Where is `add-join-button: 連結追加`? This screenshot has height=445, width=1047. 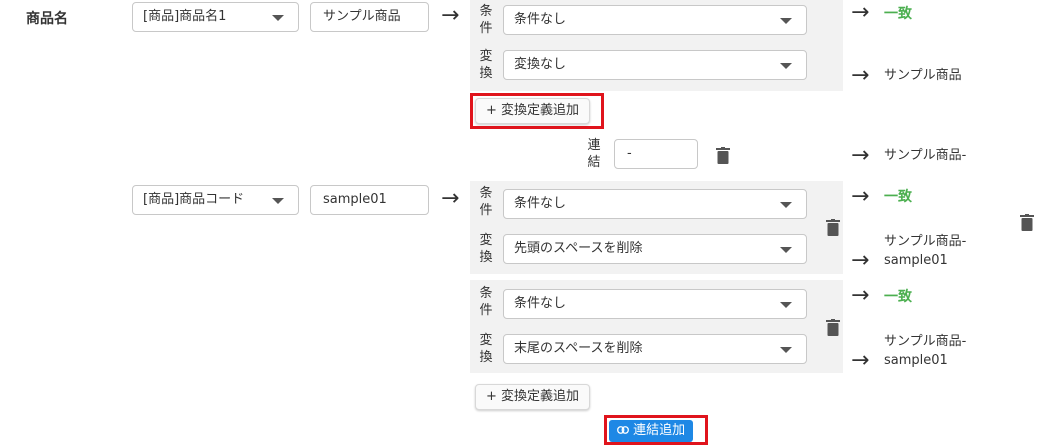 add-join-button: 連結追加 is located at coordinates (651, 431).